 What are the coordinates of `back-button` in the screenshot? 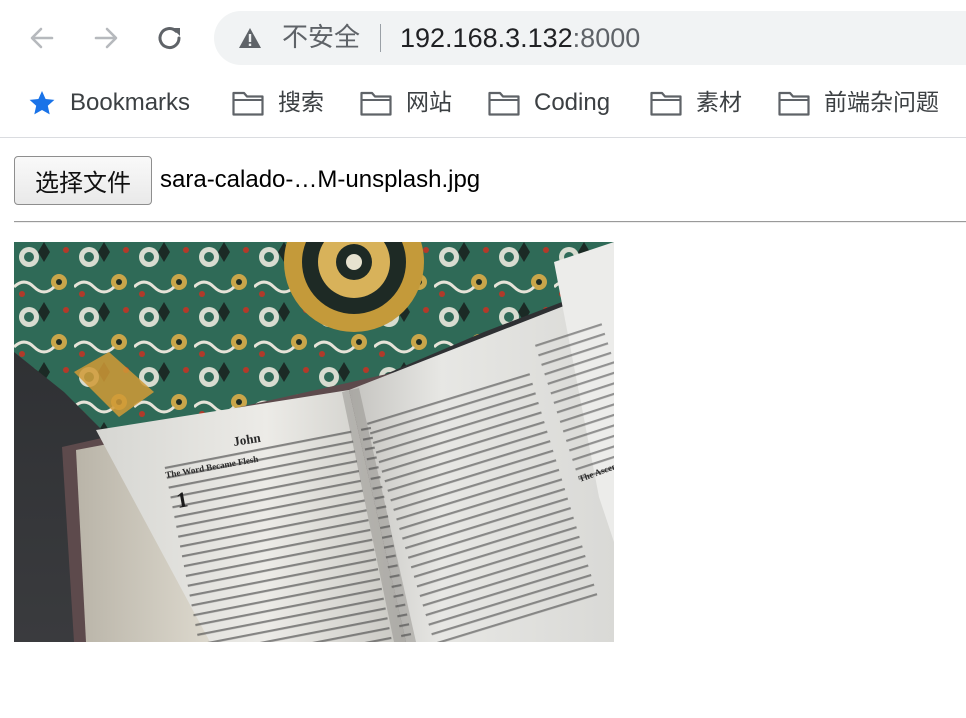 It's located at (42, 38).